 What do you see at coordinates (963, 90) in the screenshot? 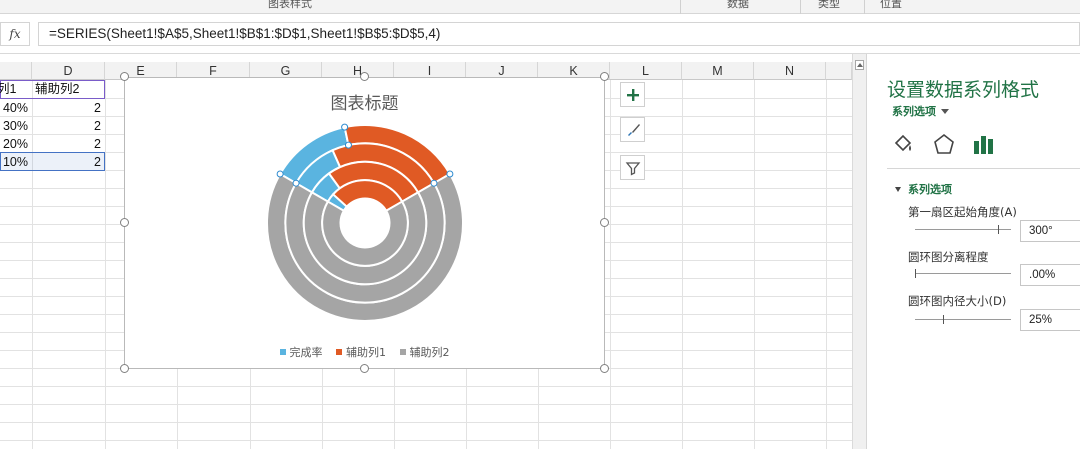
I see `pane-title: 设置数据系列格式` at bounding box center [963, 90].